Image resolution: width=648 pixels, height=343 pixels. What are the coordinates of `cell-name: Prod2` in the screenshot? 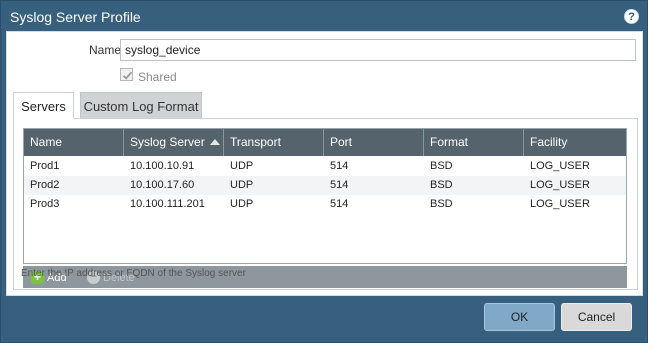 It's located at (45, 185).